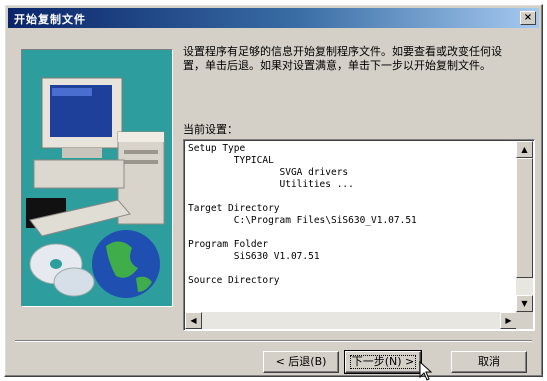 The width and height of the screenshot is (547, 381). Describe the element at coordinates (273, 18) in the screenshot. I see `title-bar: 开始复制文件 ×` at that location.